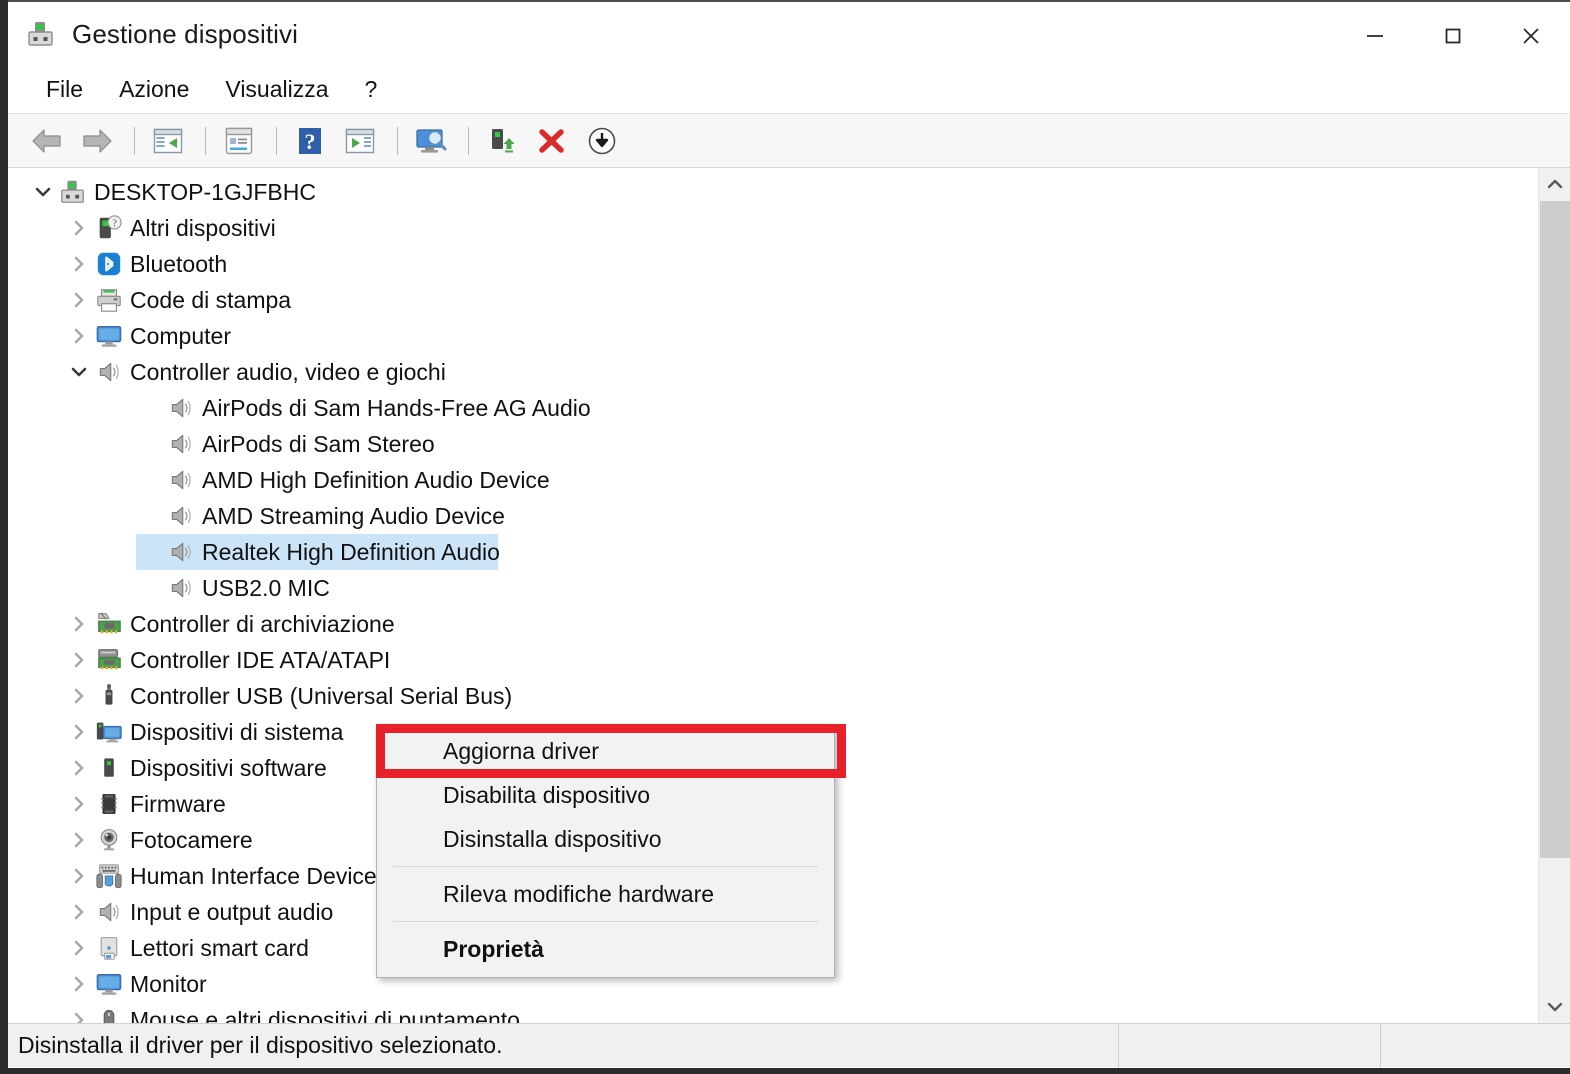 This screenshot has width=1570, height=1074. I want to click on tree-item: AMD Streaming Audio Device, so click(773, 516).